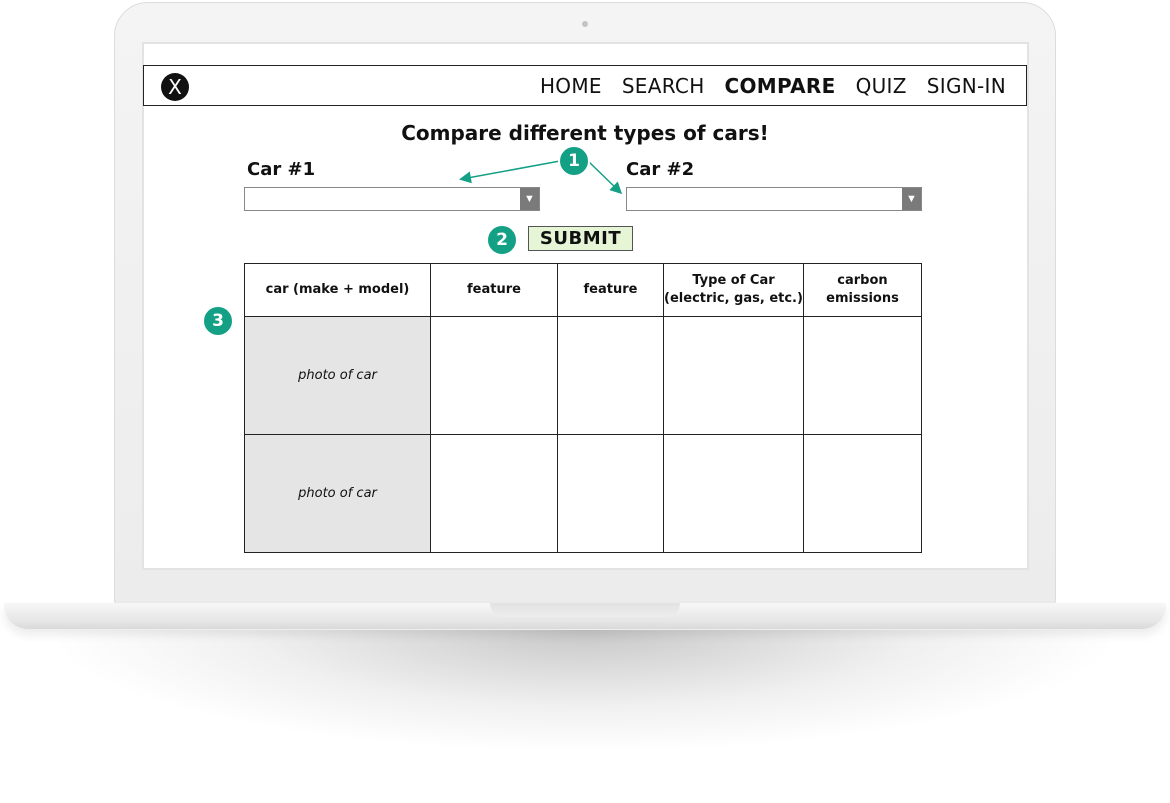  I want to click on annotation-badge-3: 3, so click(218, 321).